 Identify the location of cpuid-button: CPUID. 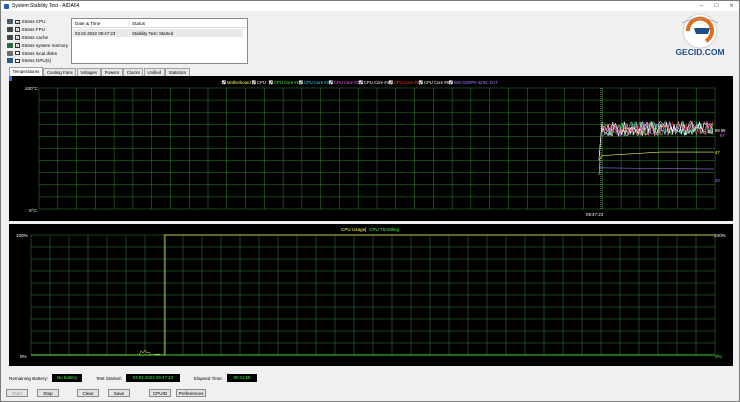
(160, 393).